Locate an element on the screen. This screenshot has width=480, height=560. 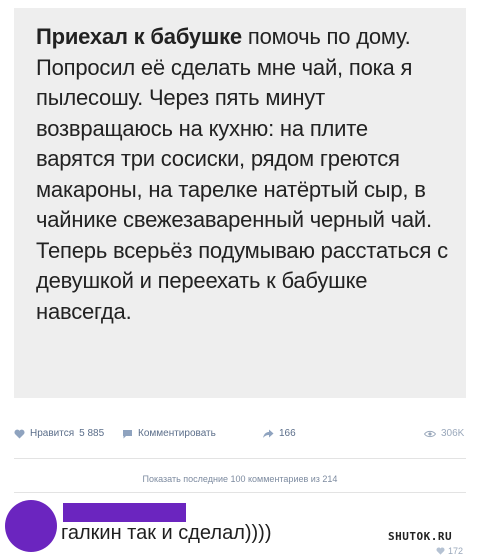
like-button: Нравится 5 885 is located at coordinates (59, 433).